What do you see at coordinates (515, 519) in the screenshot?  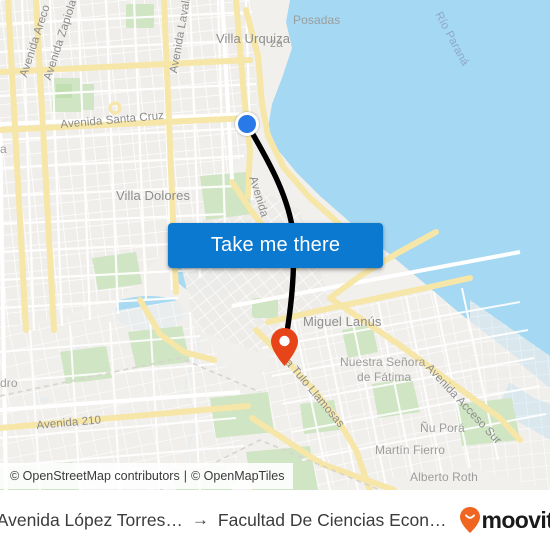 I see `moovit-wordmark: moovit` at bounding box center [515, 519].